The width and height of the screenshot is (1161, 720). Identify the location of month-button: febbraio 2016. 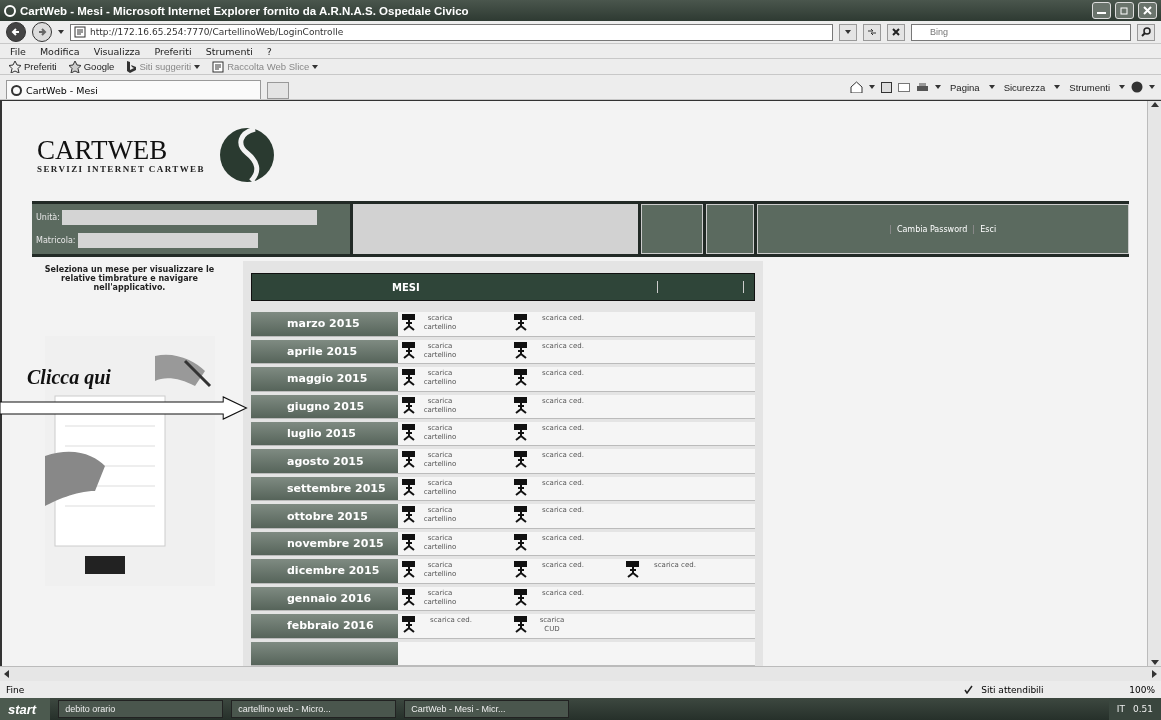
(324, 626).